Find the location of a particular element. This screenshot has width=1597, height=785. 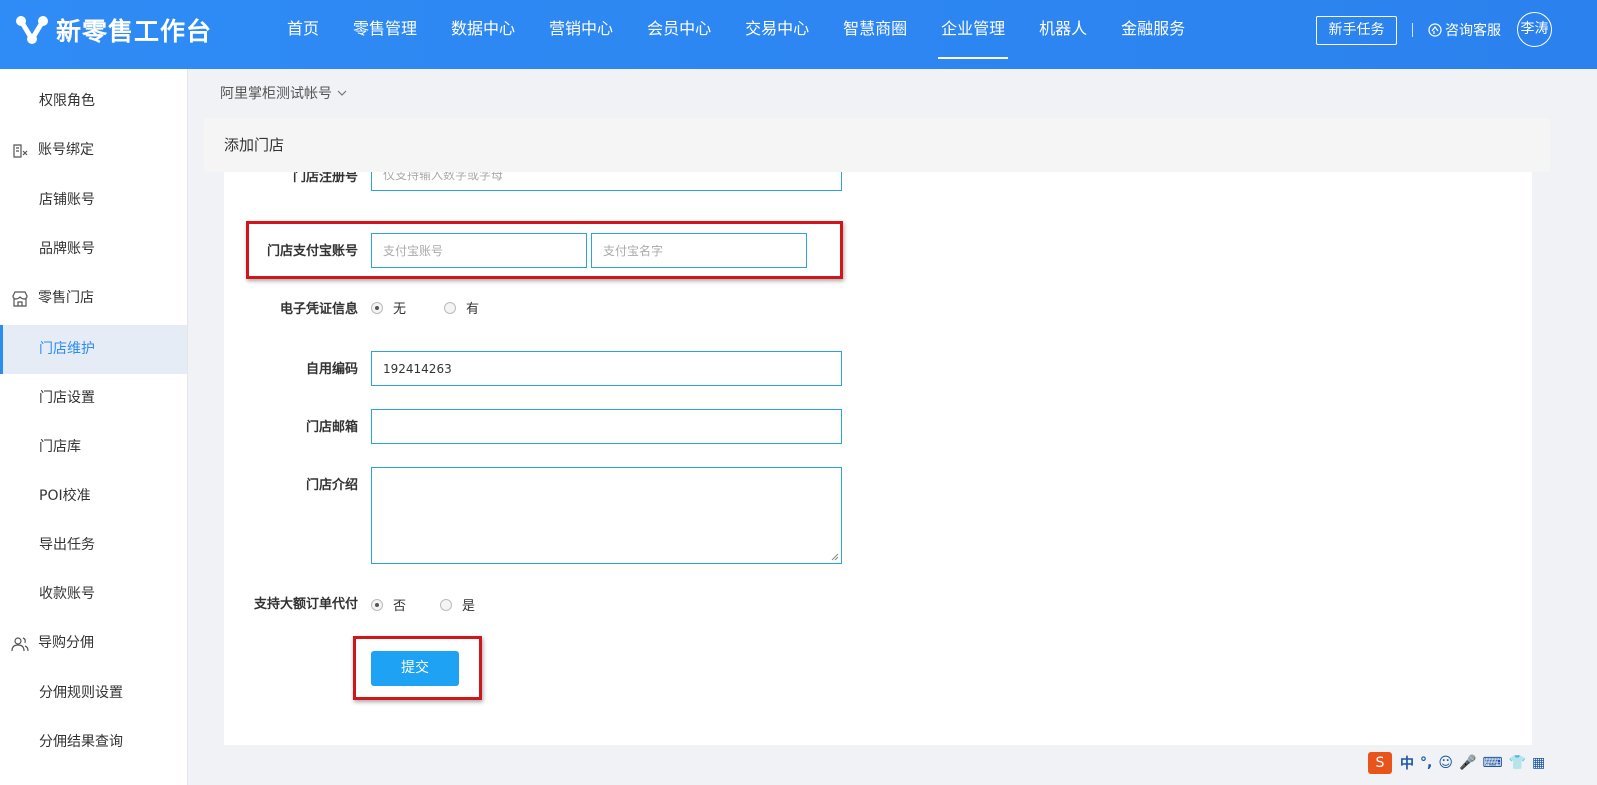

ime-tool-icon: °, is located at coordinates (1426, 763).